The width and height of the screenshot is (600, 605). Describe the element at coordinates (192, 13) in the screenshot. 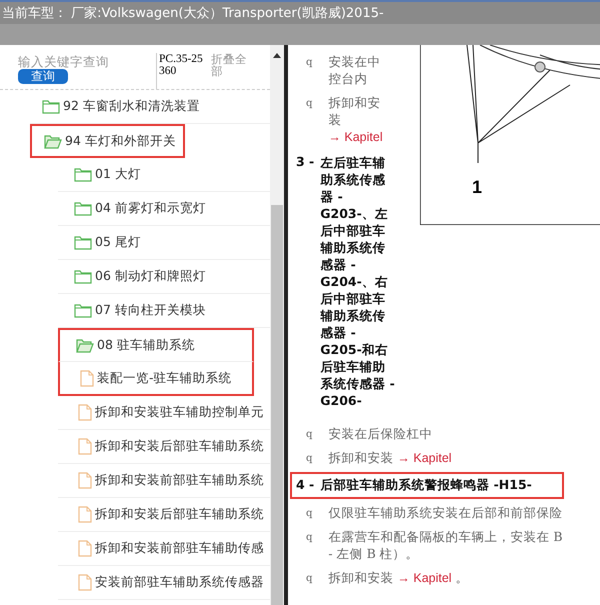

I see `vehicle-title: 当前车型： 厂家:Volkswagen(大众）Transporter(凯路威)2015-` at that location.